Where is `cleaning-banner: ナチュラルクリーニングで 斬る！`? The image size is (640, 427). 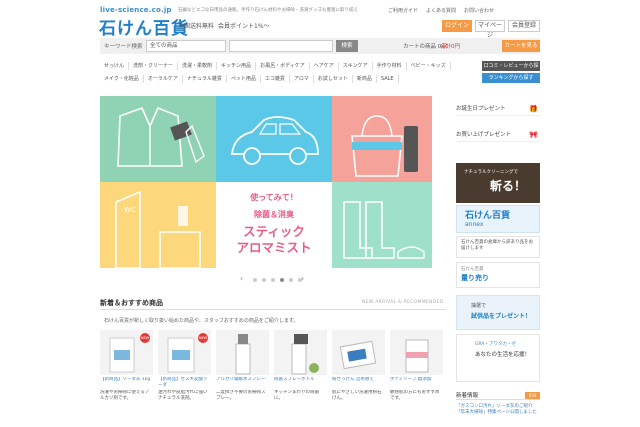
cleaning-banner: ナチュラルクリーニングで 斬る！ is located at coordinates (498, 183).